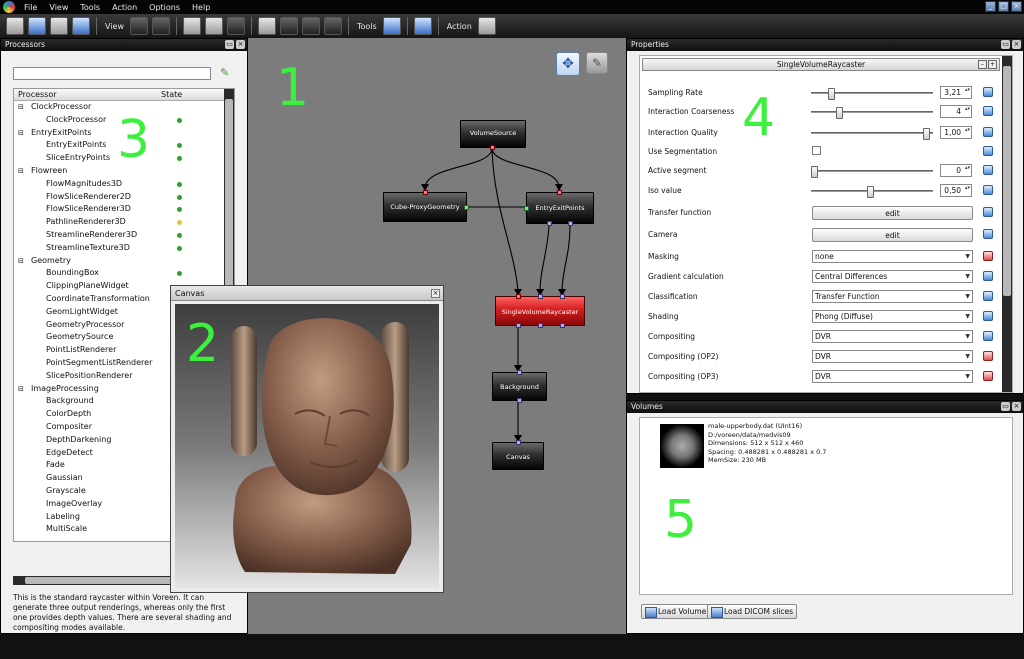  What do you see at coordinates (124, 222) in the screenshot?
I see `tree-item: PathlineRenderer3D` at bounding box center [124, 222].